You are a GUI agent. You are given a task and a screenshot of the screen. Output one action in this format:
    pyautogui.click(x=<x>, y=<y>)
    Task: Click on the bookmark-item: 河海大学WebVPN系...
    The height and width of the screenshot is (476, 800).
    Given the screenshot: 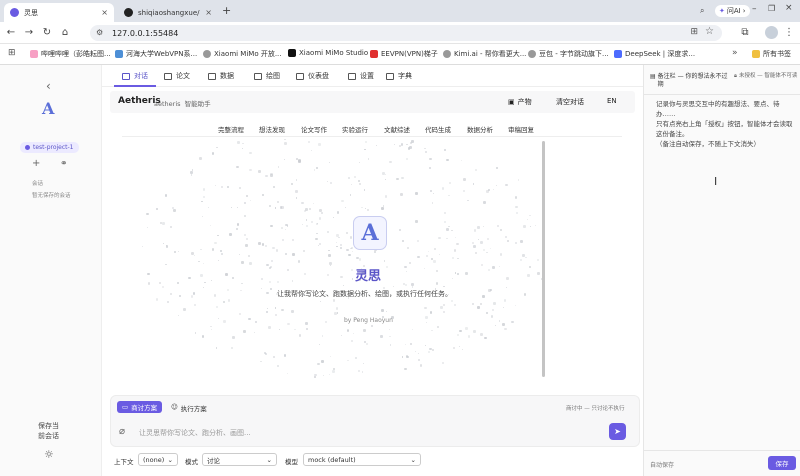 What is the action you would take?
    pyautogui.click(x=156, y=54)
    